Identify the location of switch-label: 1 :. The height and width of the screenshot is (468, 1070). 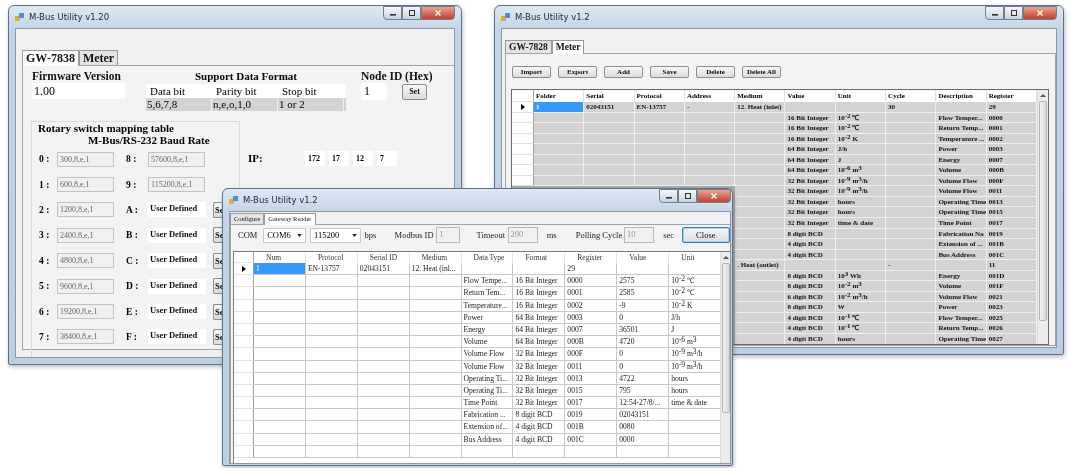
(45, 184).